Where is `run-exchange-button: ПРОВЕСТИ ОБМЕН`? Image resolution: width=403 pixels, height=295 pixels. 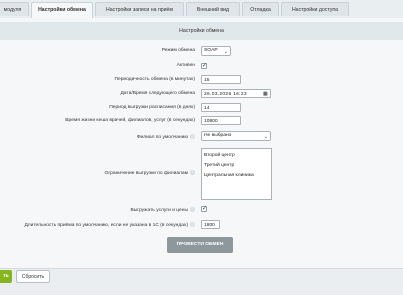
run-exchange-button: ПРОВЕСТИ ОБМЕН is located at coordinates (200, 245).